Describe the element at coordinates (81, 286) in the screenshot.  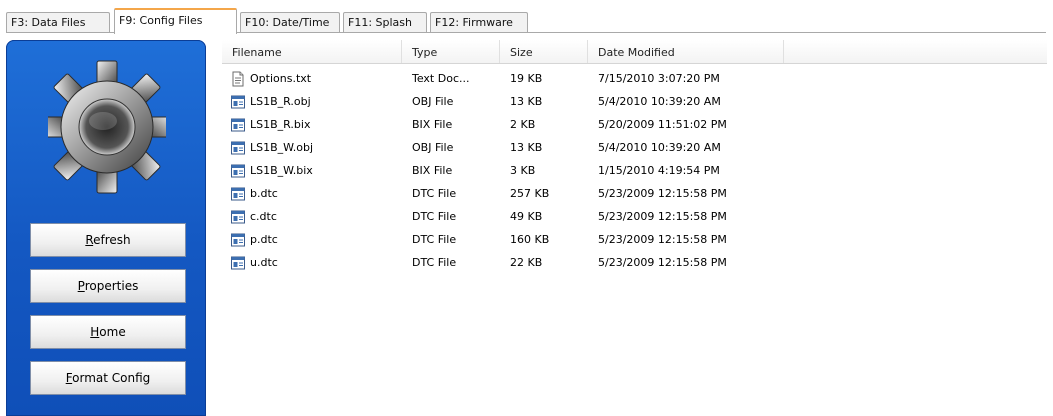
I see `properties-accelerator: P` at that location.